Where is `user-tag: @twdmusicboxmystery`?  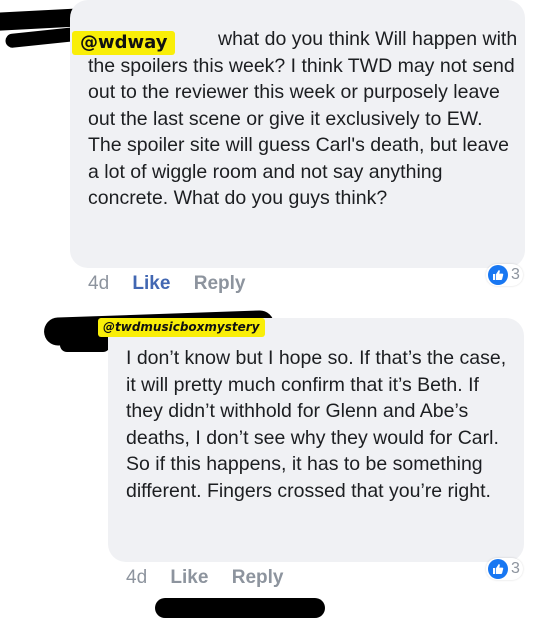 user-tag: @twdmusicboxmystery is located at coordinates (181, 327).